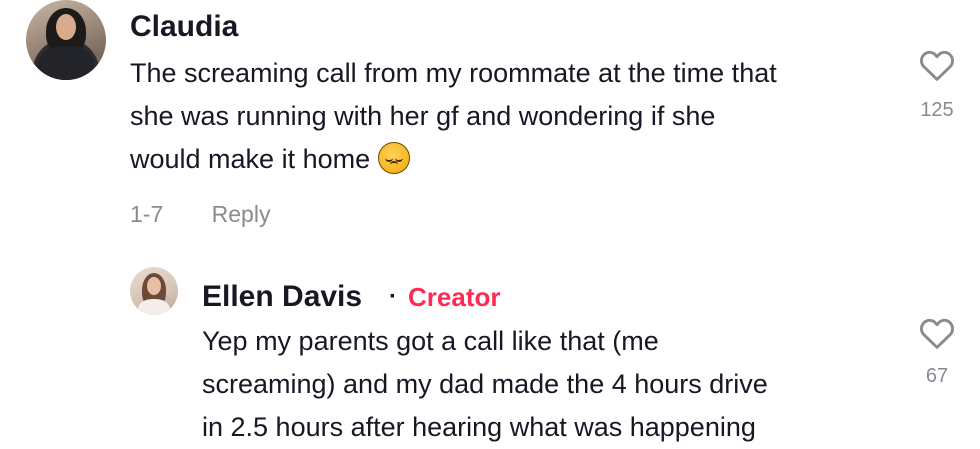 Image resolution: width=980 pixels, height=449 pixels. What do you see at coordinates (250, 159) in the screenshot?
I see `comment-text-line-content: would make it home` at bounding box center [250, 159].